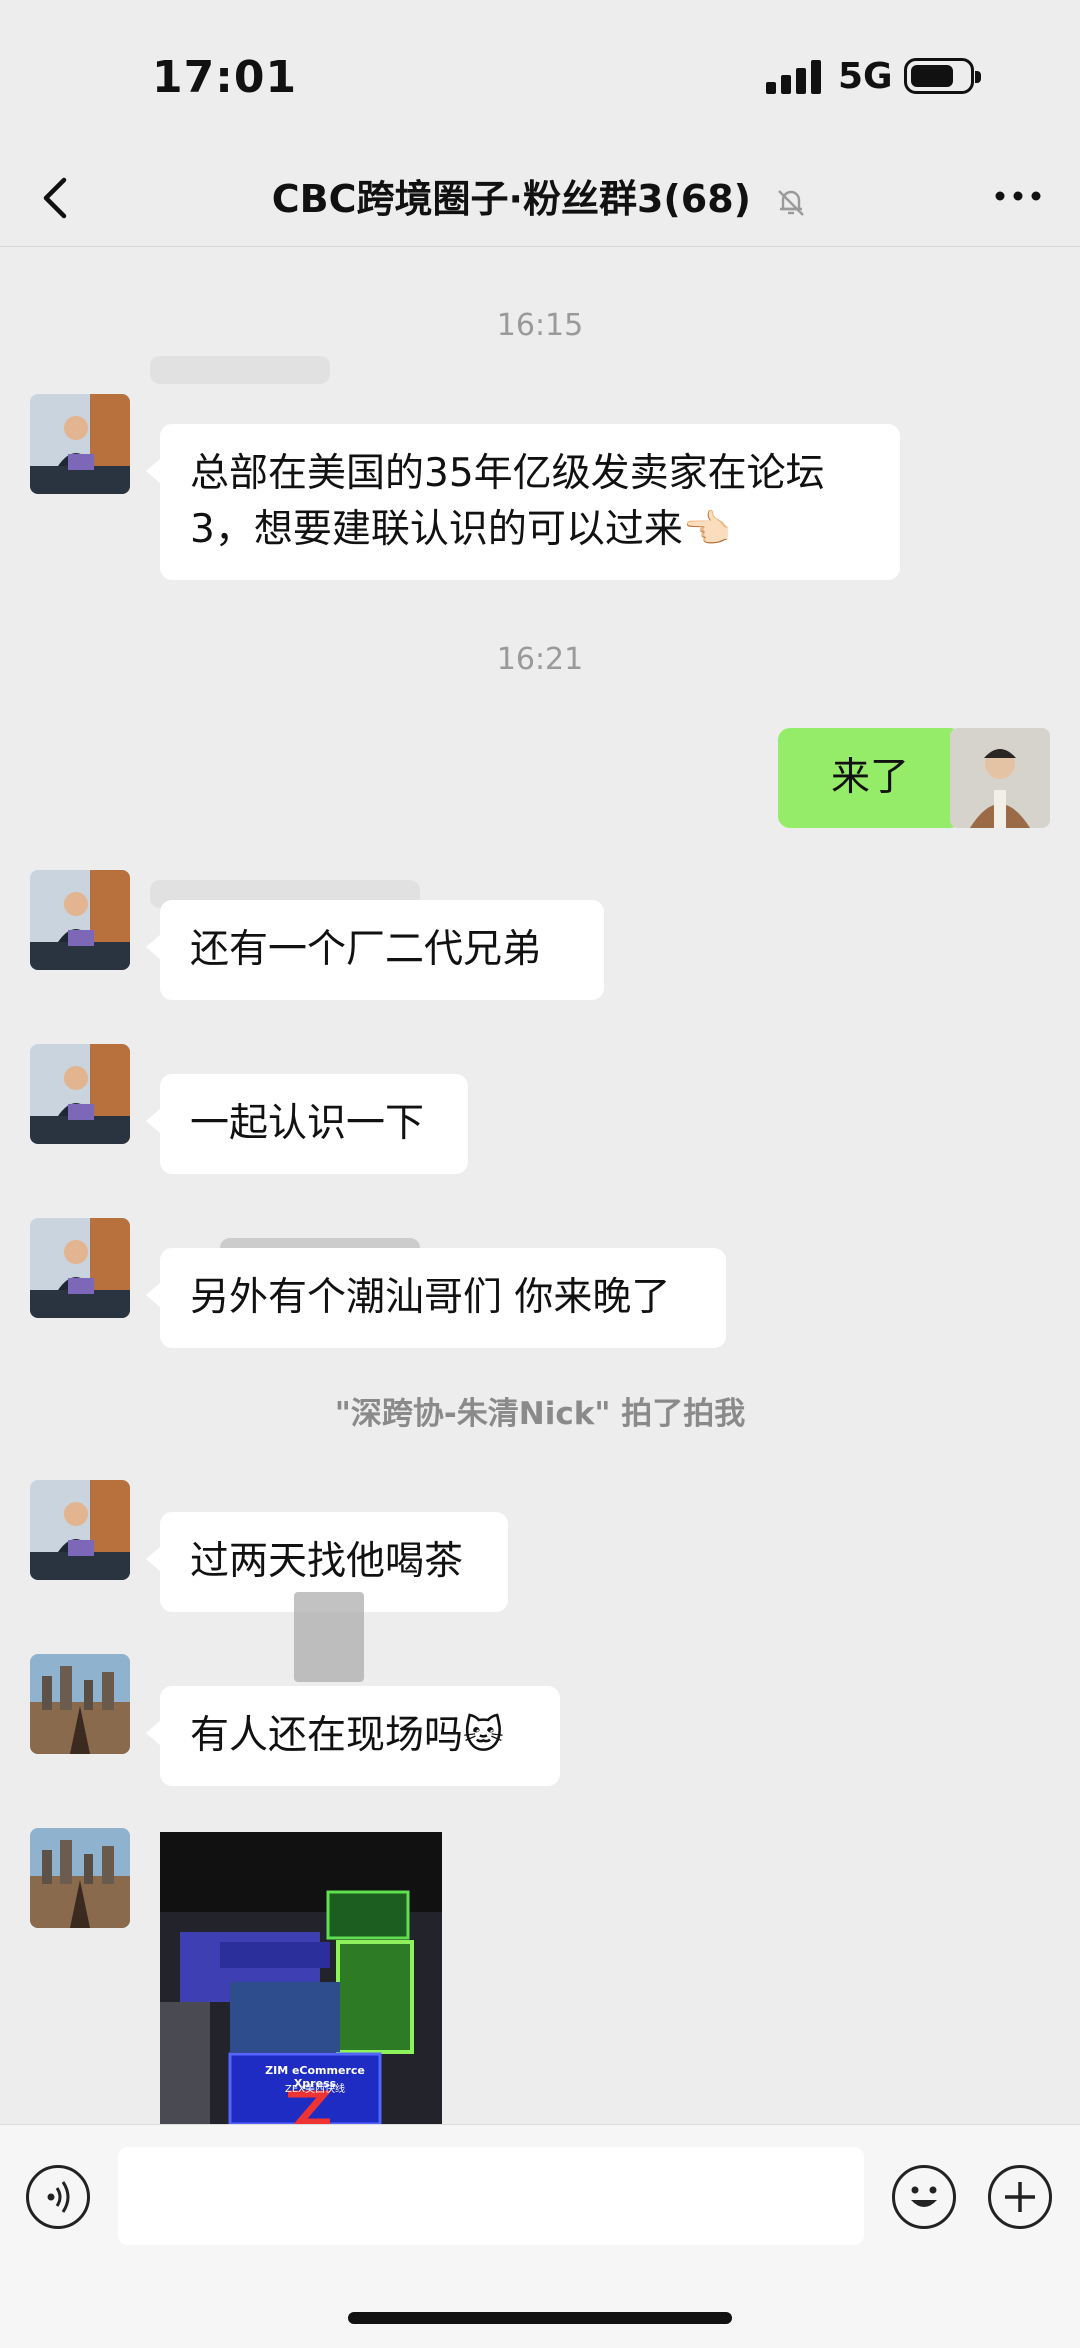 This screenshot has width=1080, height=2348. What do you see at coordinates (540, 325) in the screenshot?
I see `timestamp: 16:15` at bounding box center [540, 325].